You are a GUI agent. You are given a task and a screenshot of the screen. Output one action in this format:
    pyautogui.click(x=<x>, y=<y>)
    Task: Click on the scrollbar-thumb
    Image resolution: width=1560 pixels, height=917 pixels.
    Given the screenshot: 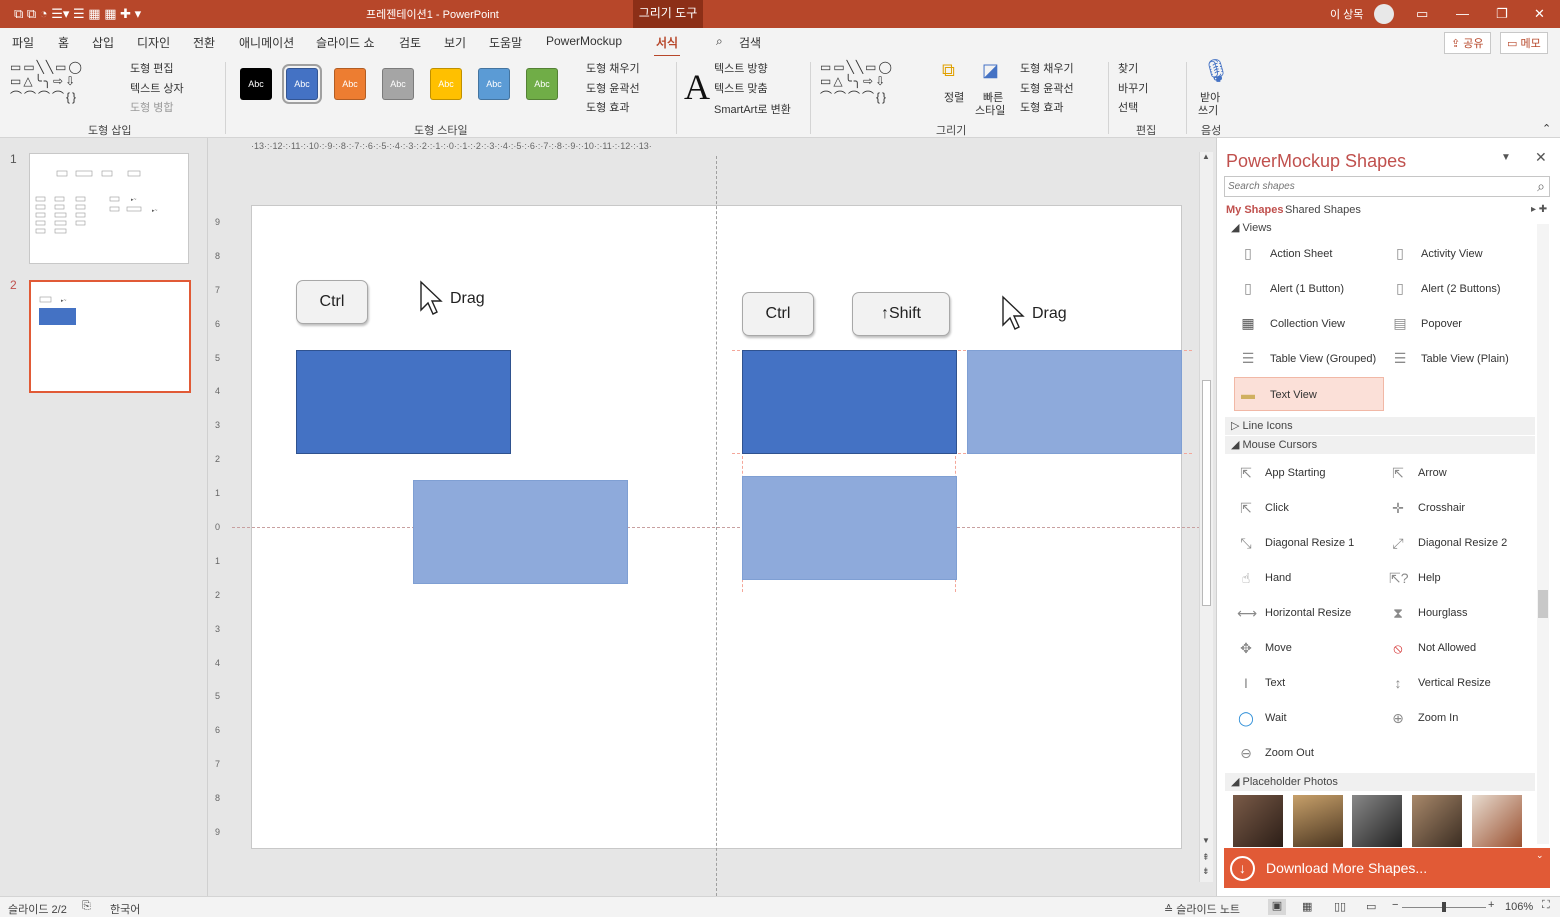 What is the action you would take?
    pyautogui.click(x=1206, y=493)
    